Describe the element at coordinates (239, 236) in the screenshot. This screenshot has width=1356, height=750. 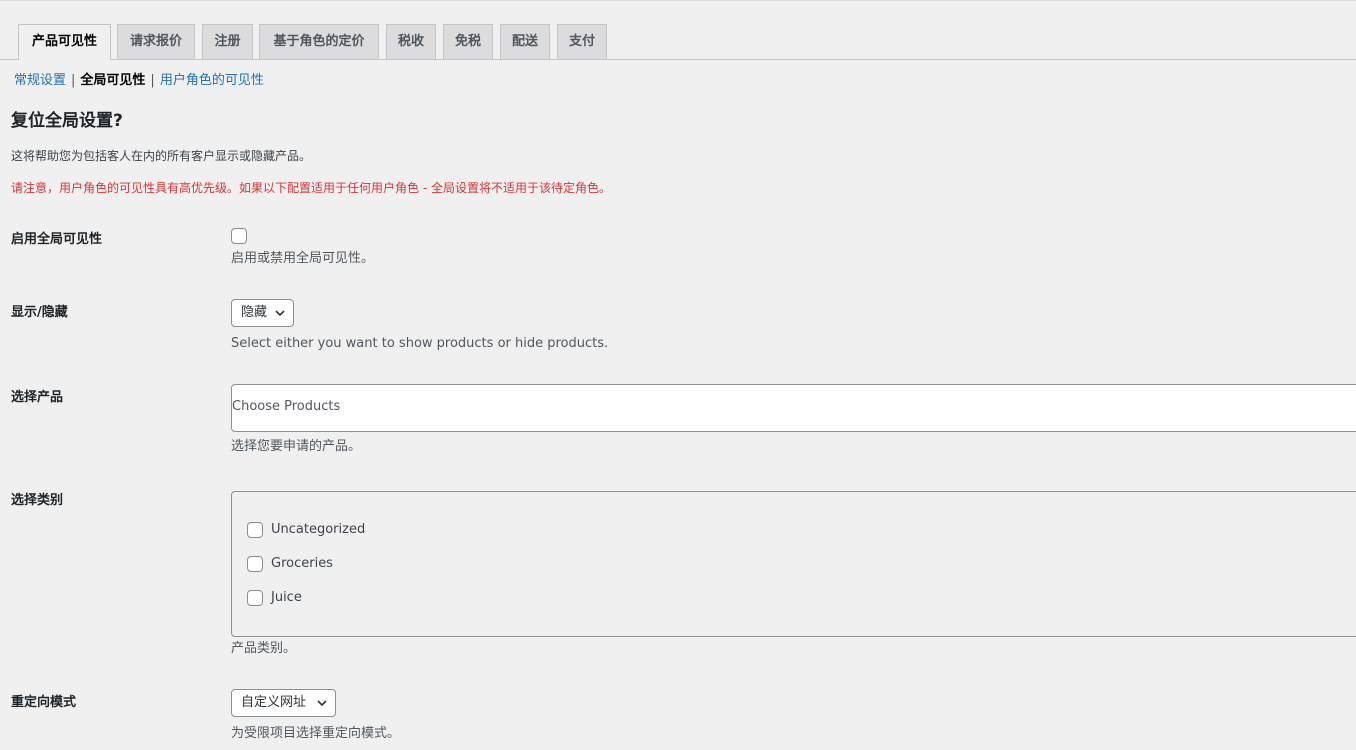
I see `enable-global-visibility-checkbox` at that location.